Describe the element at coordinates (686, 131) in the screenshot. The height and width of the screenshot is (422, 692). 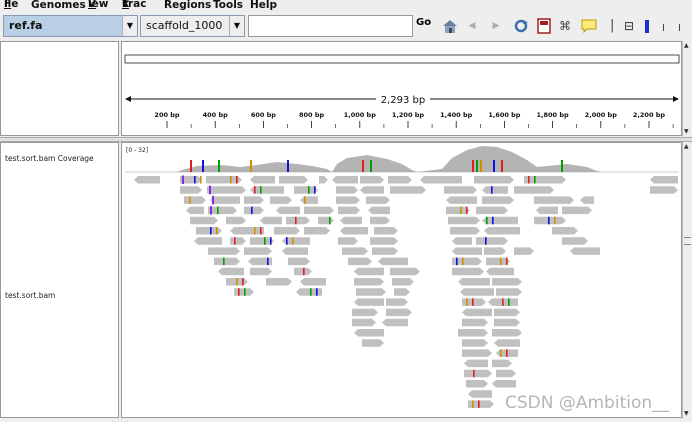
I see `scroll-down-icon: ▼` at that location.